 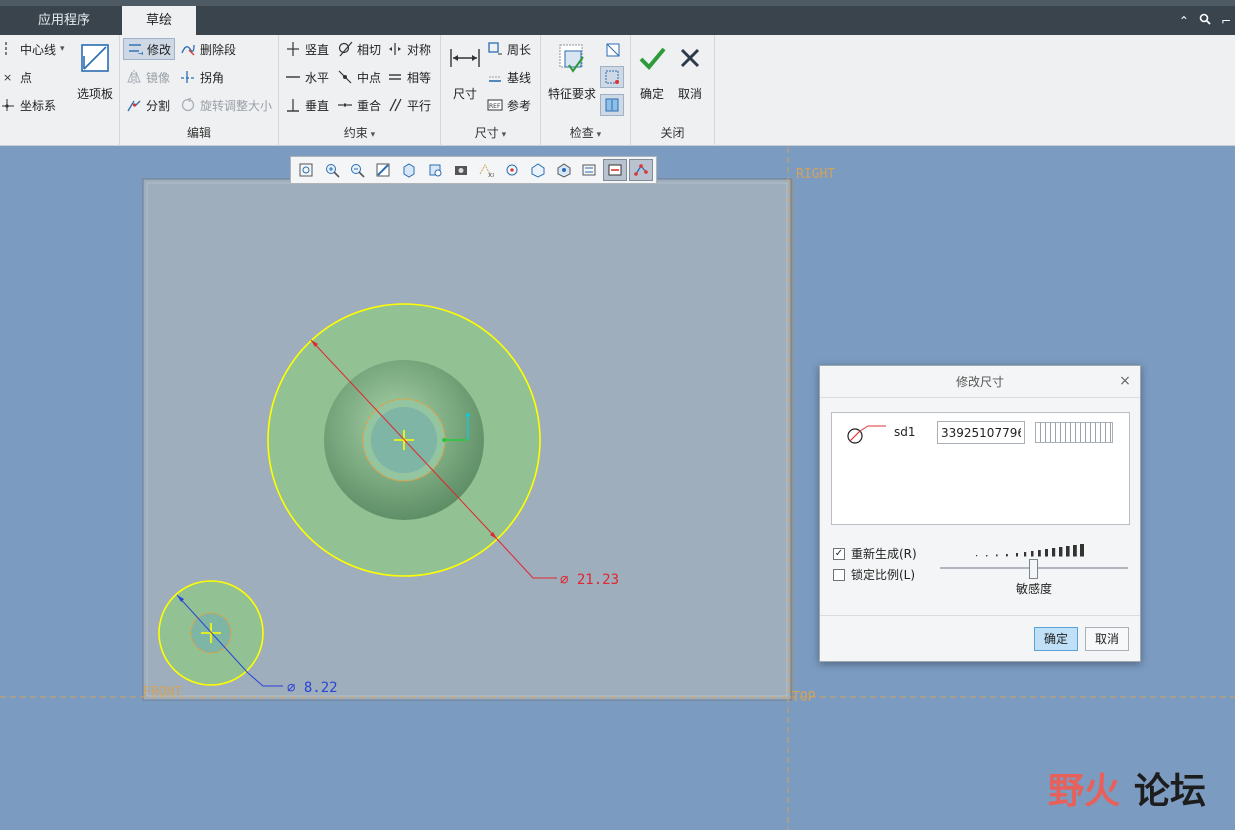 I want to click on zoom-in-icon, so click(x=332, y=170).